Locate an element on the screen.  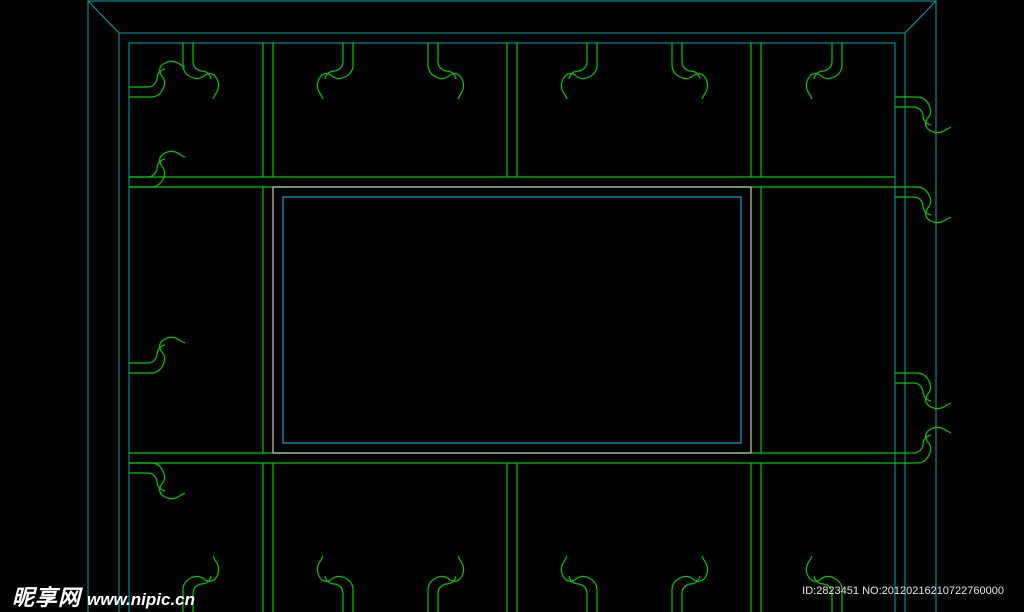
frame-miter-right is located at coordinates (920, 17).